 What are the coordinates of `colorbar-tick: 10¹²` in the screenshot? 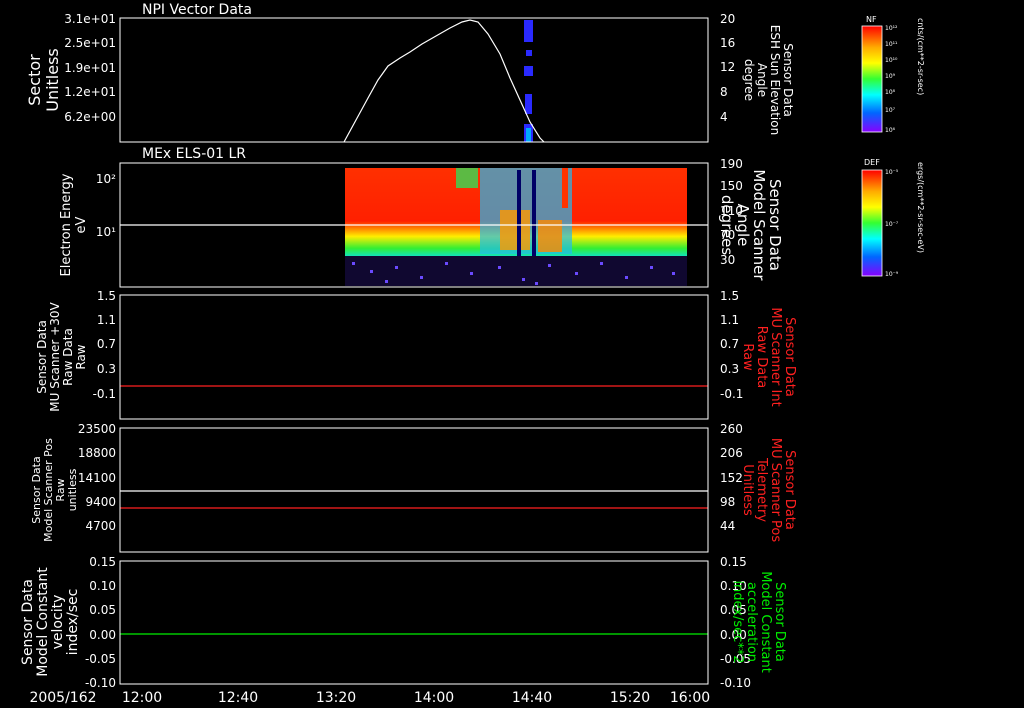 It's located at (891, 28).